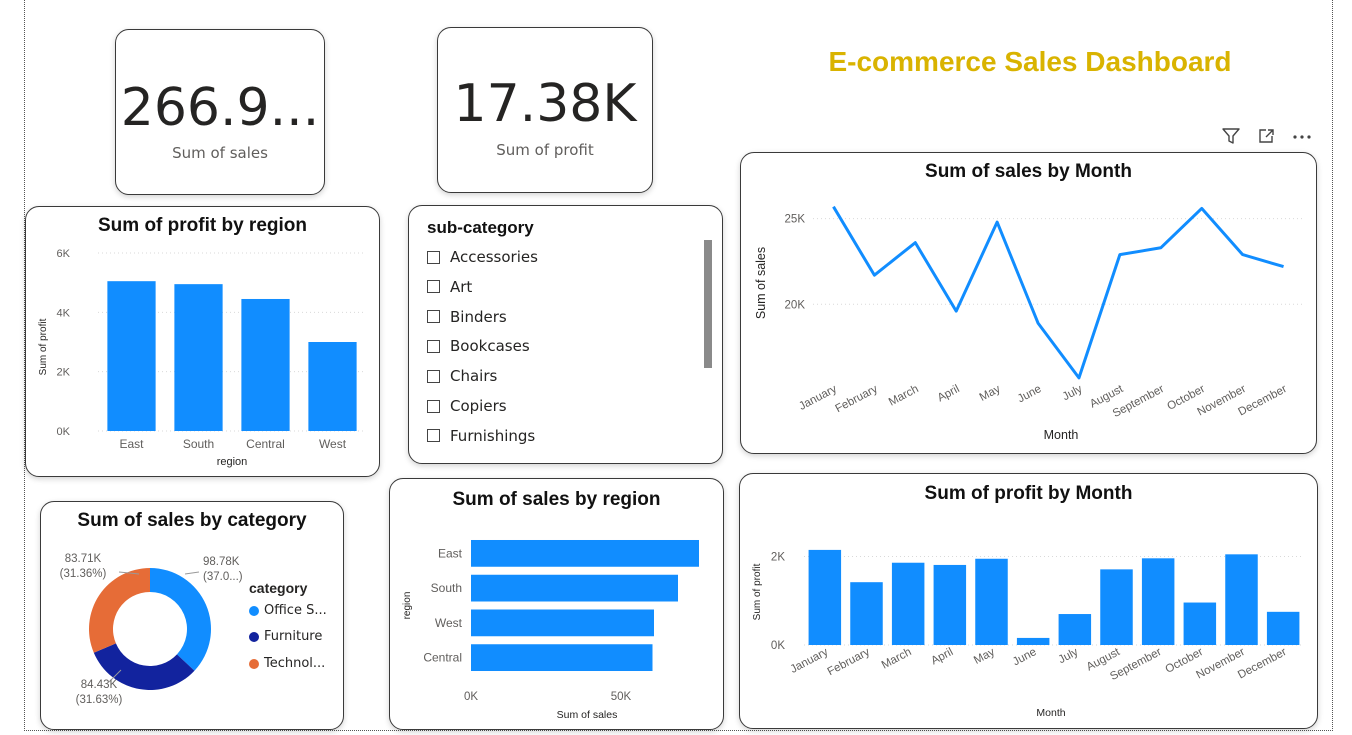 Image resolution: width=1352 pixels, height=735 pixels. I want to click on y-tick-label: 6K, so click(64, 254).